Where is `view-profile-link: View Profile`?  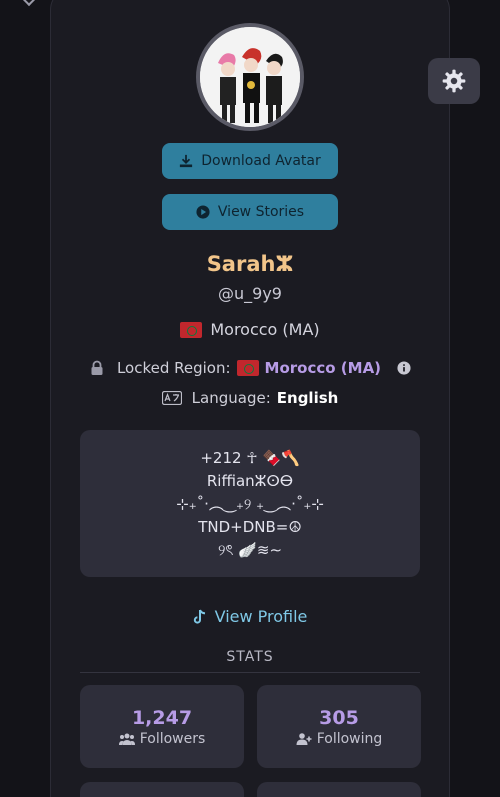
view-profile-link: View Profile is located at coordinates (250, 616).